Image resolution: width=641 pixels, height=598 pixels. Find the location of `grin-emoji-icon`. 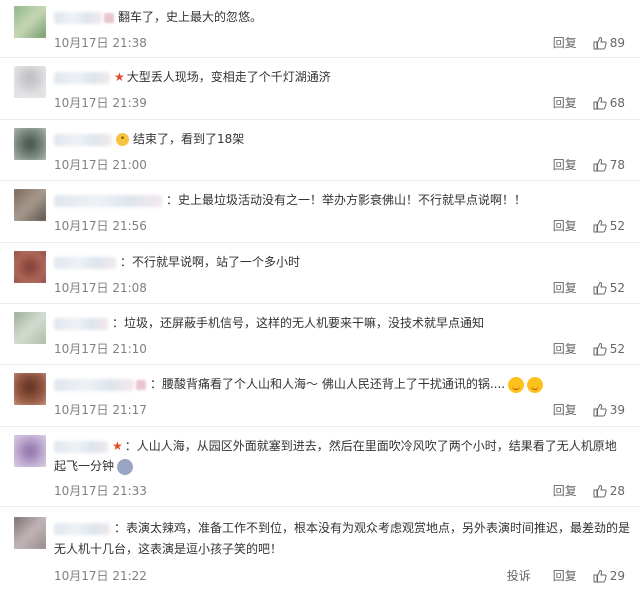

grin-emoji-icon is located at coordinates (516, 384).